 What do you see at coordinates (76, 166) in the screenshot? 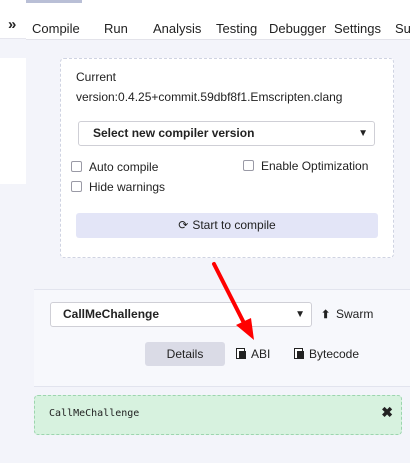
I see `auto-compile-checkbox` at bounding box center [76, 166].